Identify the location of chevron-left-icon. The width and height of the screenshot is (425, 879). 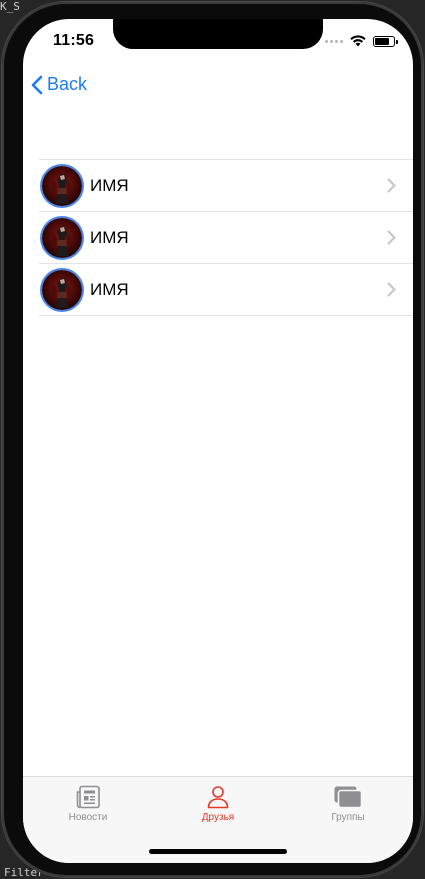
(37, 84).